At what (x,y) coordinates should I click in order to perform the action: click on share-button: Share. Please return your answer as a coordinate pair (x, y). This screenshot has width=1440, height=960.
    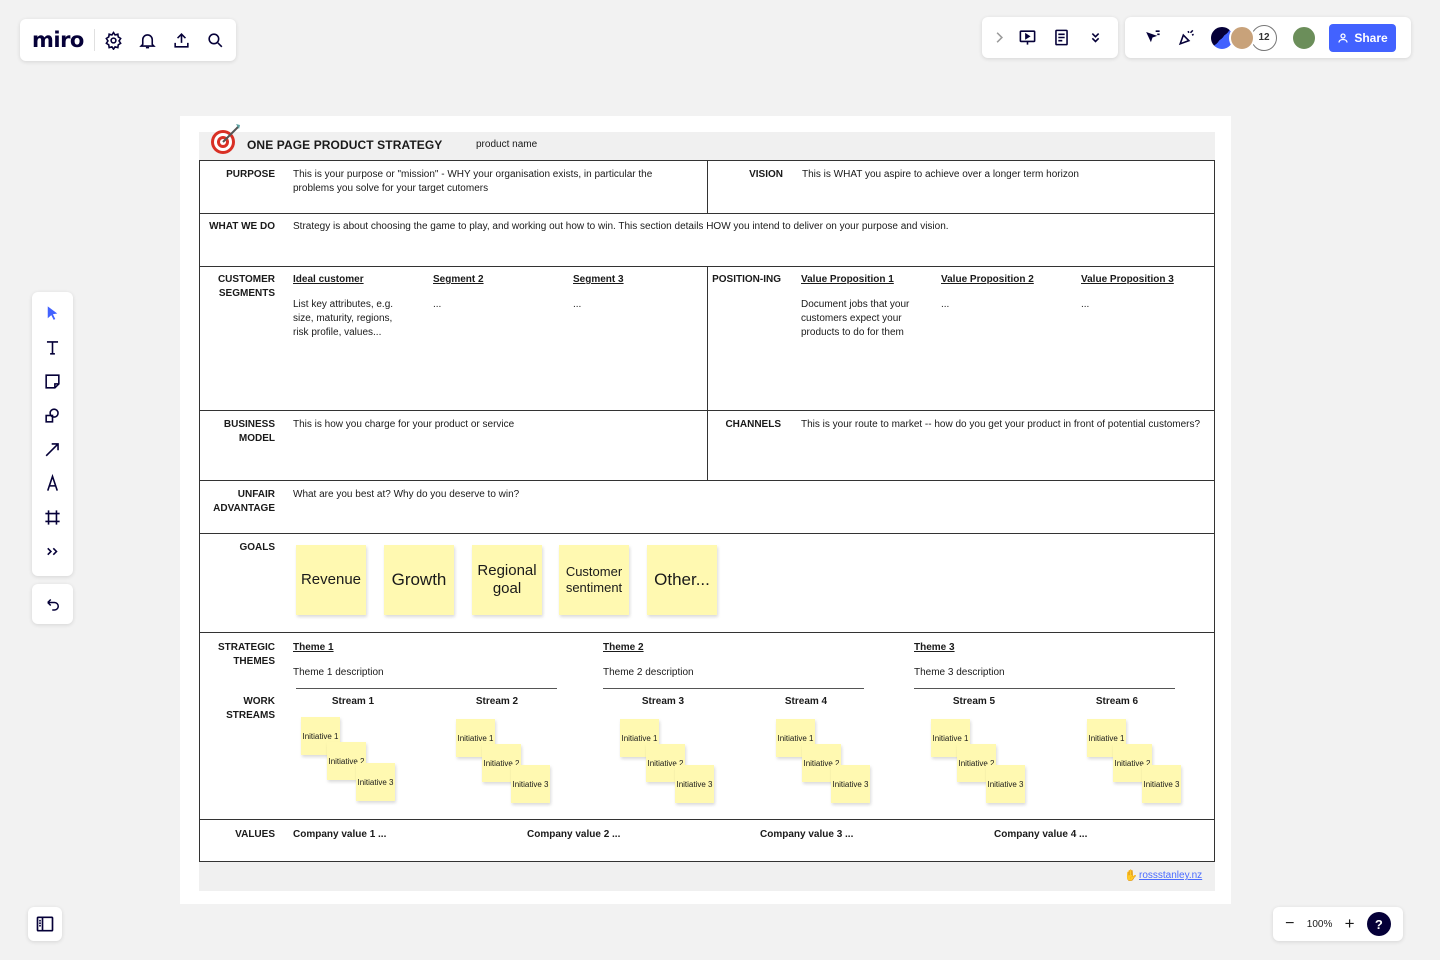
    Looking at the image, I should click on (1362, 37).